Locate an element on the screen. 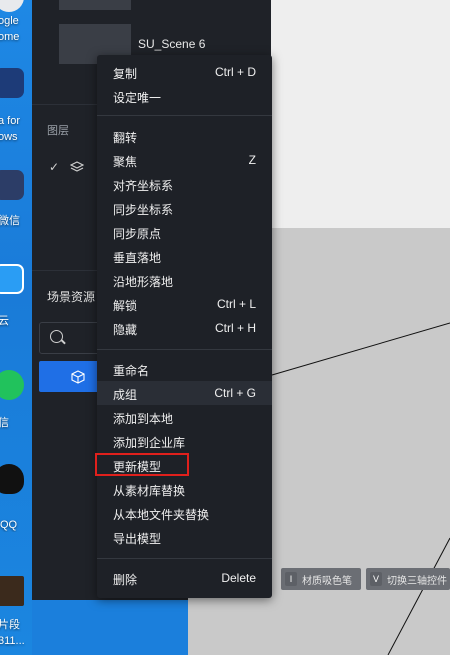  menu-item-shortcut: Z is located at coordinates (252, 160).